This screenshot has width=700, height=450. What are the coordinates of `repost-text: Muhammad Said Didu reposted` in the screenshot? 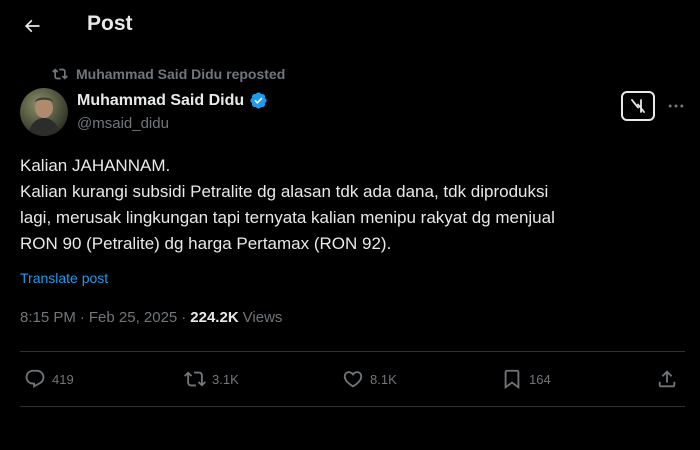 It's located at (181, 74).